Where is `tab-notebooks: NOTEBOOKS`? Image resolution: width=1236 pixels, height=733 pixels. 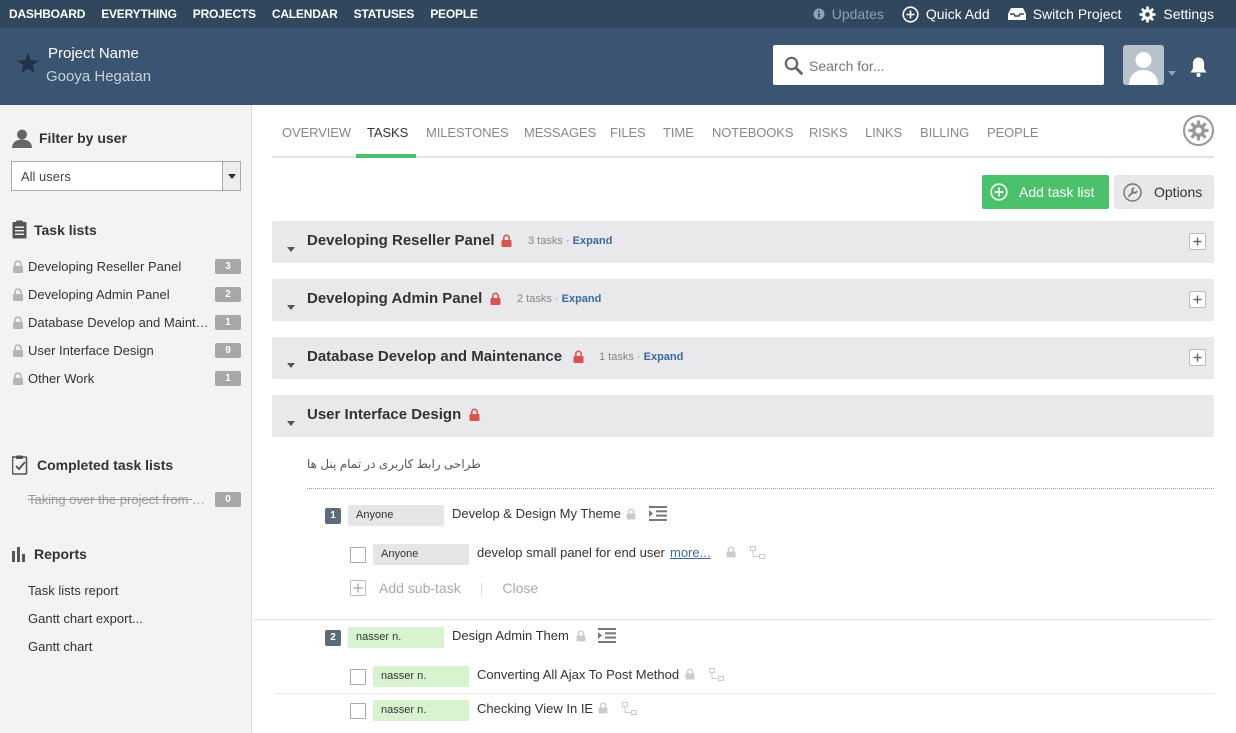 tab-notebooks: NOTEBOOKS is located at coordinates (753, 132).